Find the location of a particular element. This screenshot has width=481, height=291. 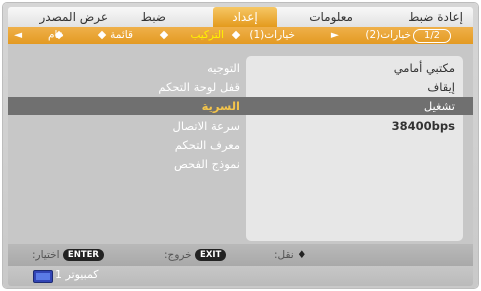

setting-label-orientation: التوجيه is located at coordinates (200, 68).